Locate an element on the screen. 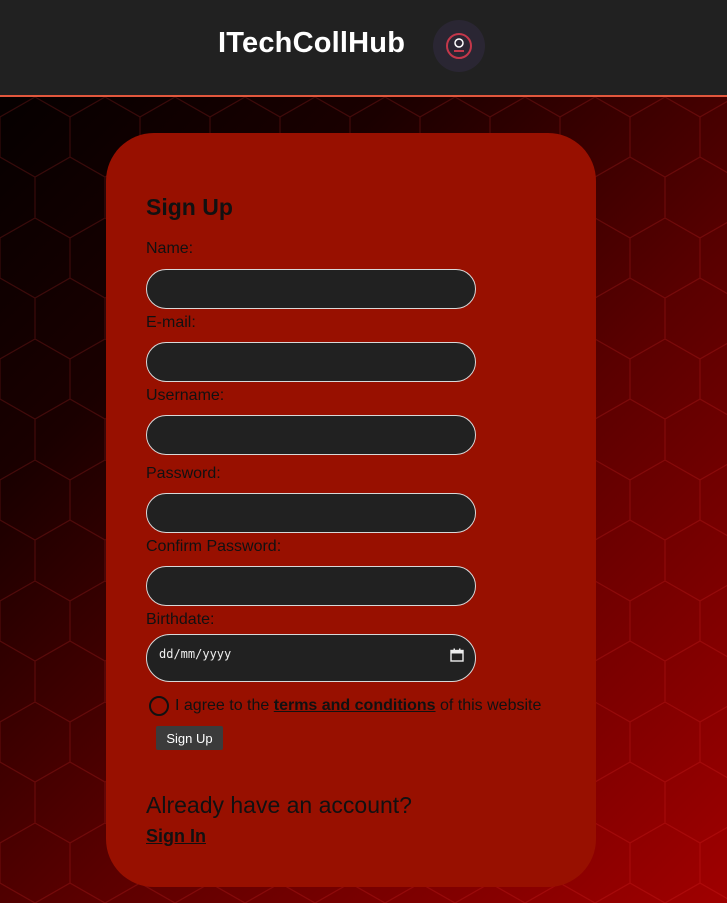 This screenshot has height=903, width=727. form-title: Sign Up is located at coordinates (189, 207).